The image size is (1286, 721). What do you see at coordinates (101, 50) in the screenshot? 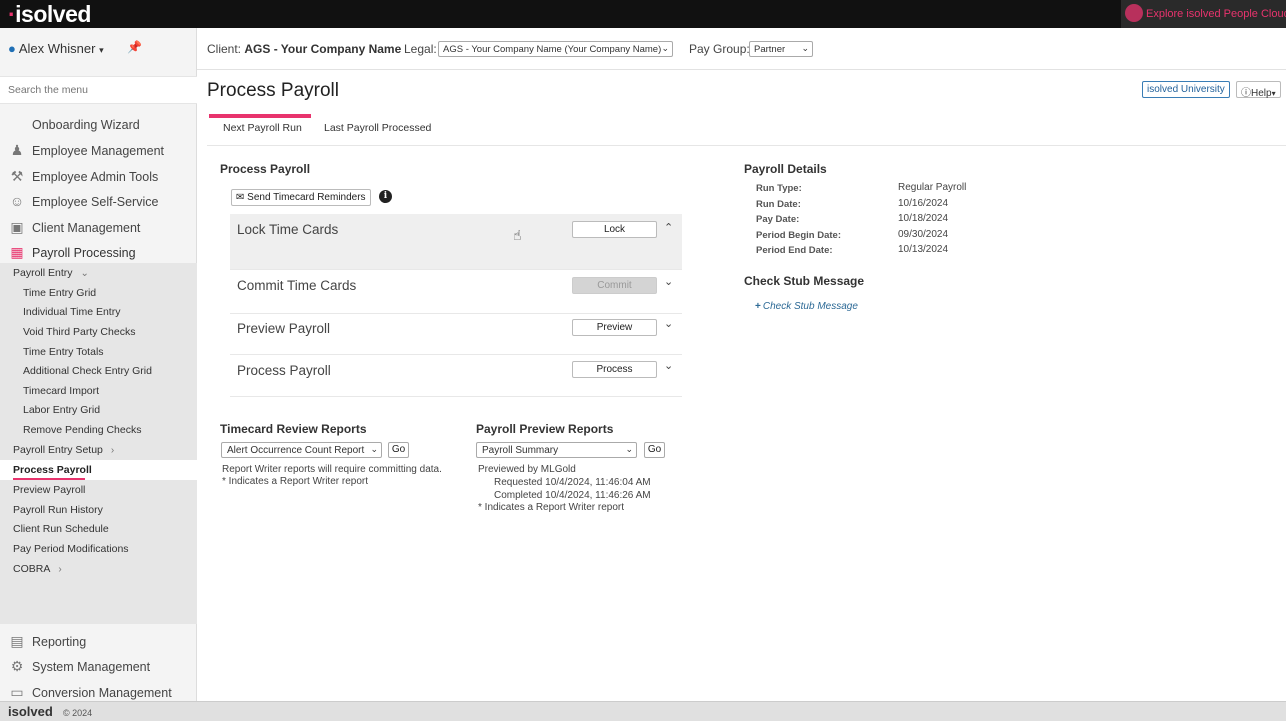
I see `chevron-down-icon: ▾` at bounding box center [101, 50].